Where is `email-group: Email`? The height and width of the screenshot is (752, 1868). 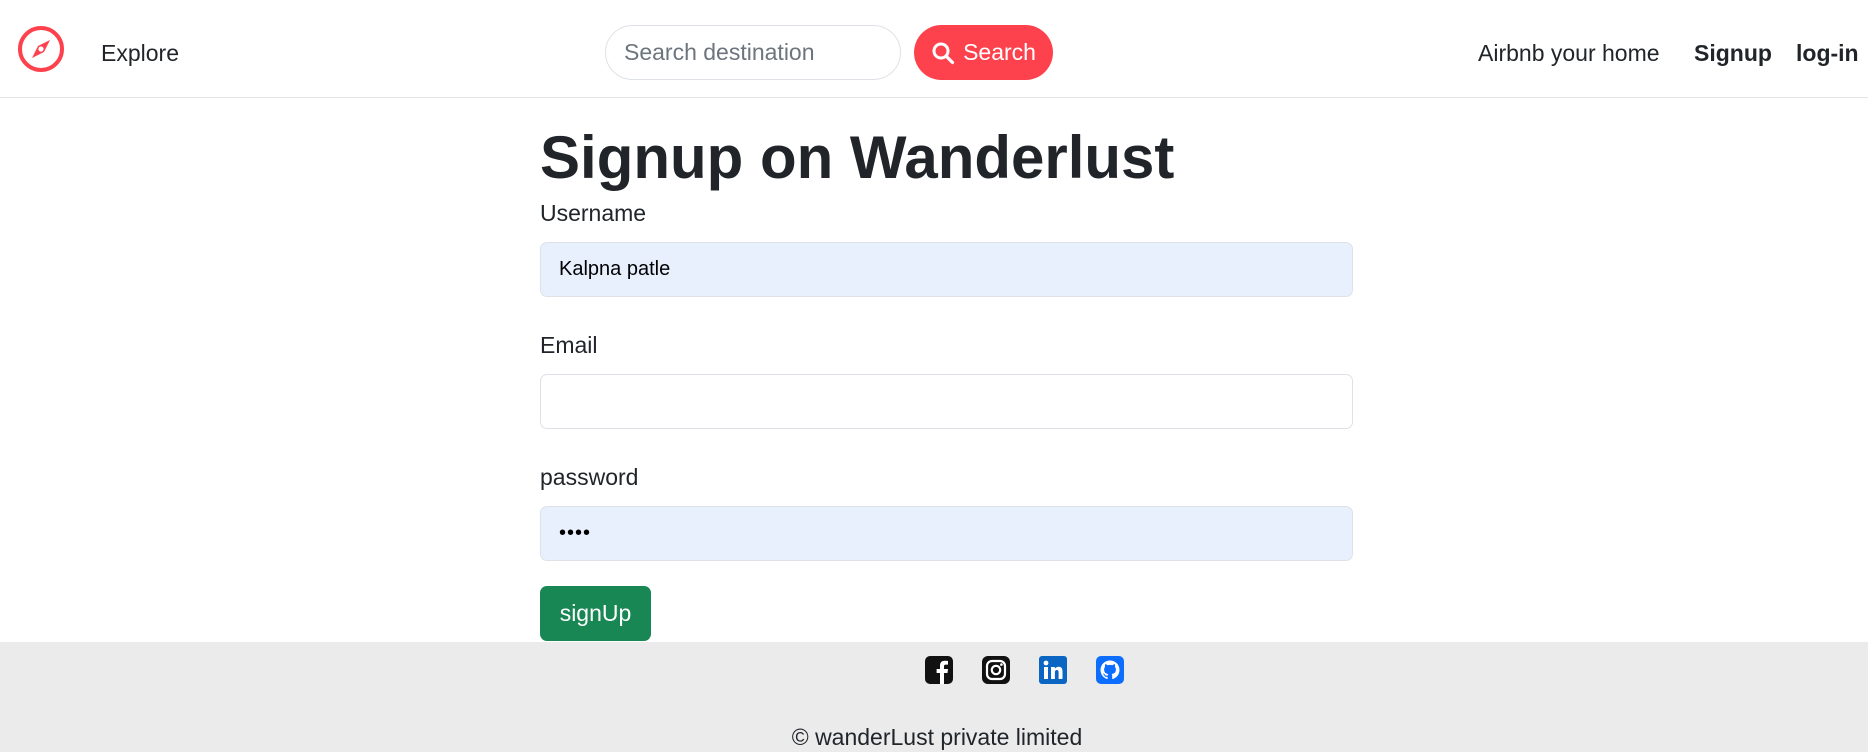
email-group: Email is located at coordinates (946, 379).